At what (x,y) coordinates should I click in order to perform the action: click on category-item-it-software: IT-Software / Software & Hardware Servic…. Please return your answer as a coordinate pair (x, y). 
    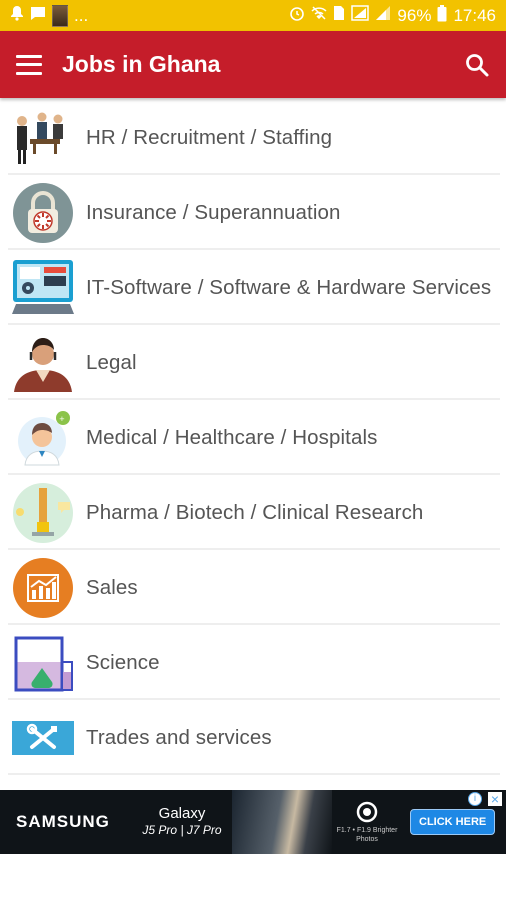
    Looking at the image, I should click on (253, 287).